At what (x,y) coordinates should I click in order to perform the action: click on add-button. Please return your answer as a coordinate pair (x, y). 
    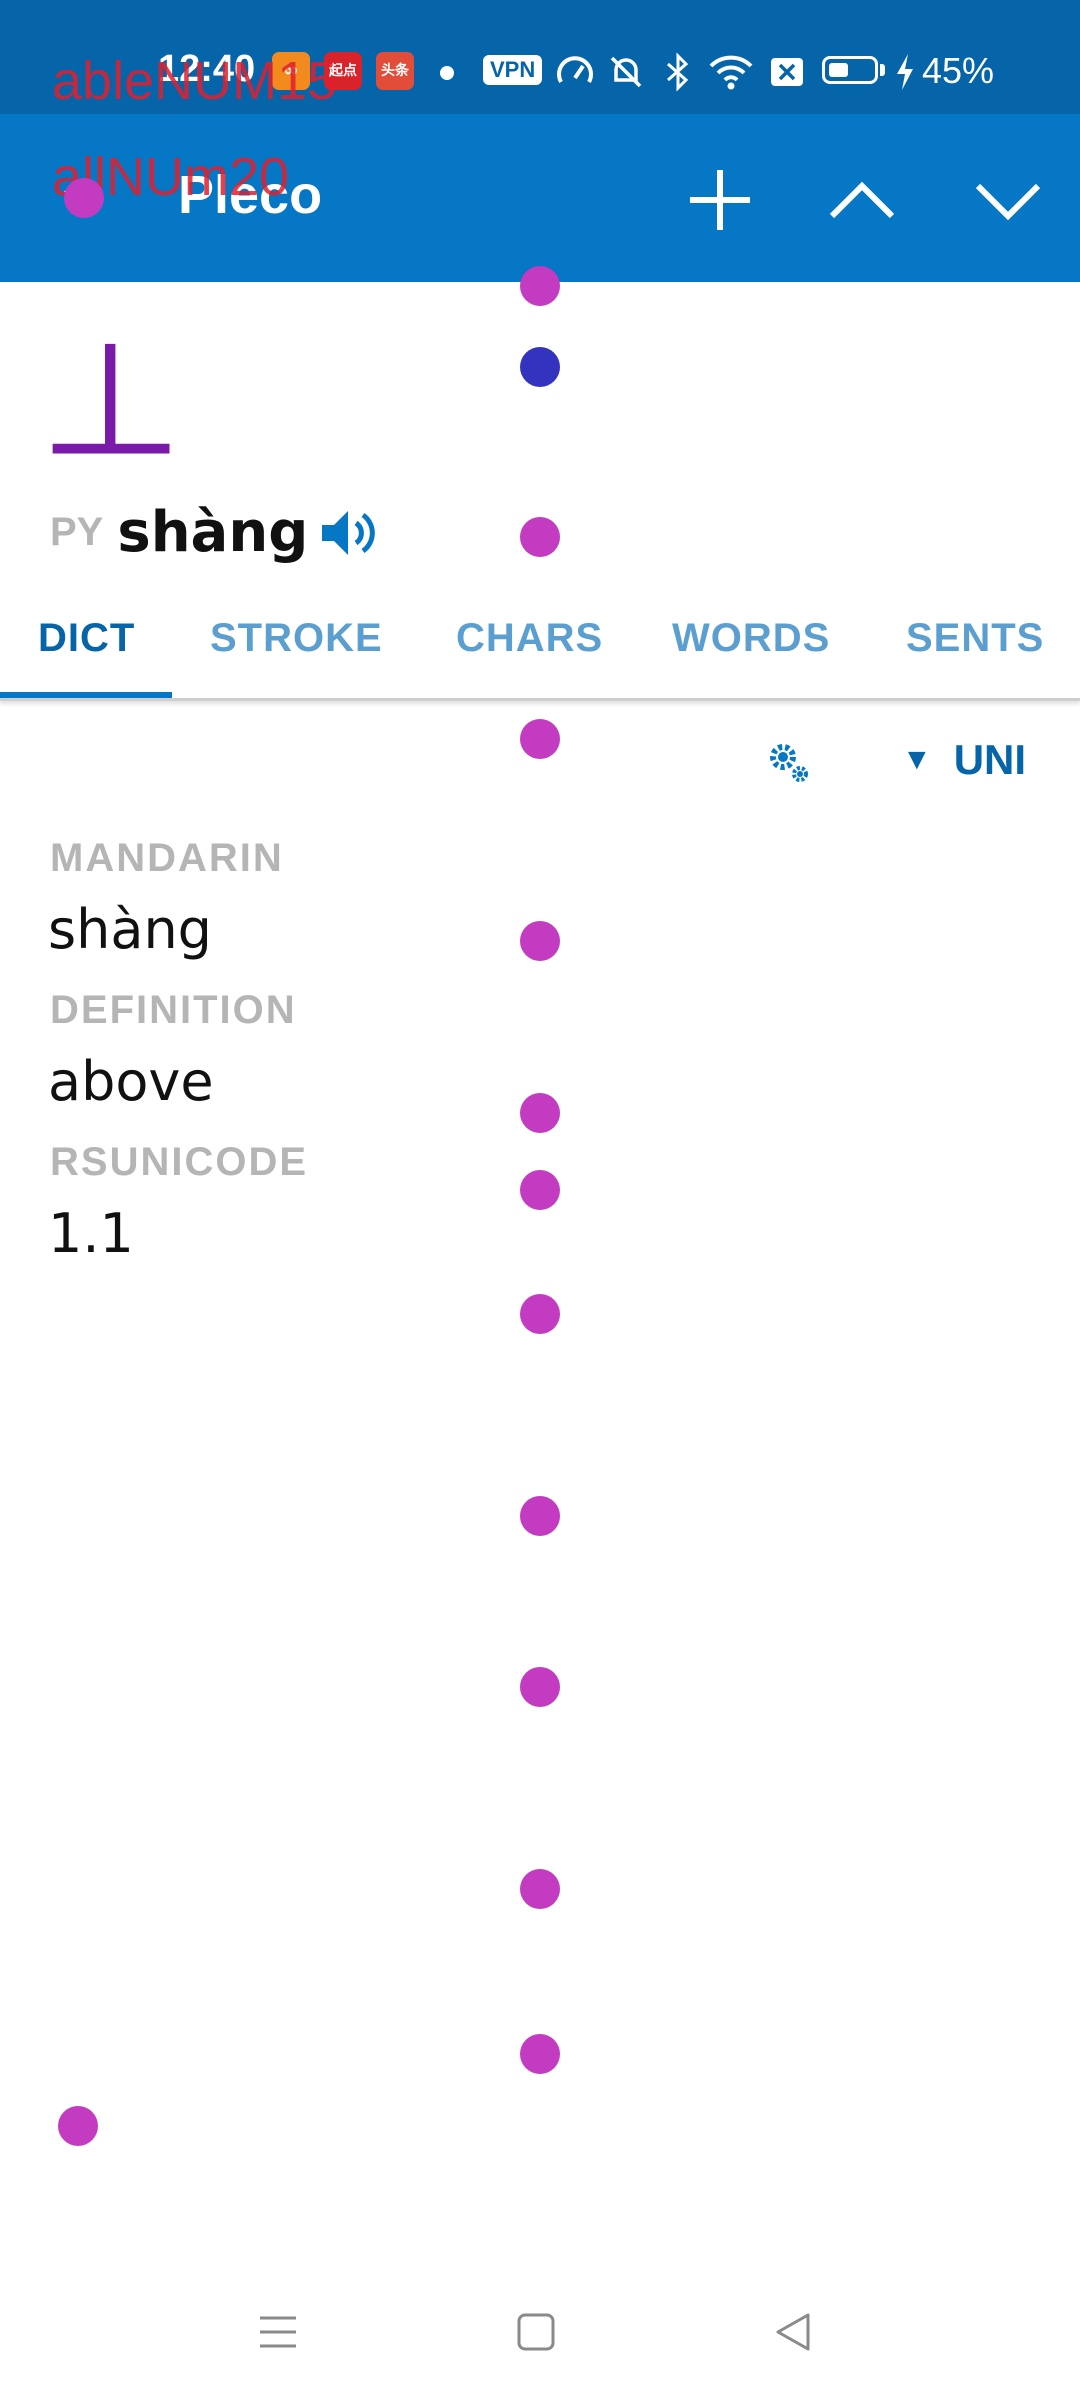
    Looking at the image, I should click on (720, 200).